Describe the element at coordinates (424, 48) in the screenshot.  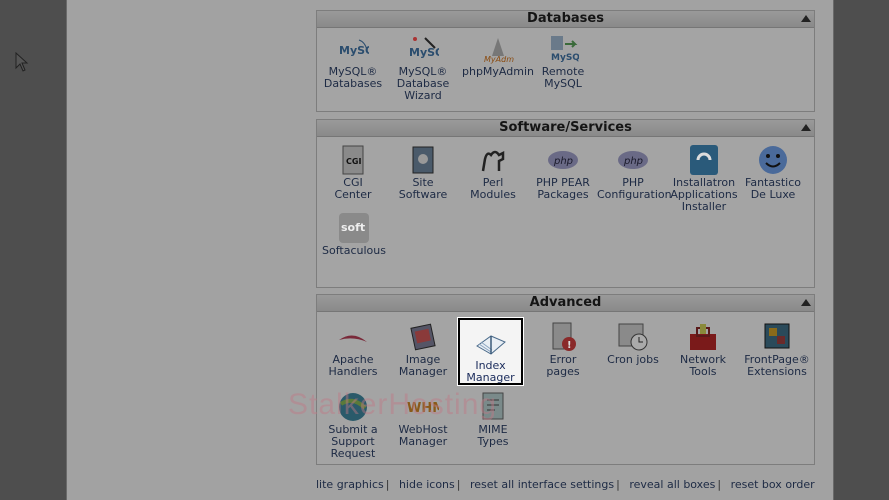
I see `mysql-wizard-icon: MySQL` at that location.